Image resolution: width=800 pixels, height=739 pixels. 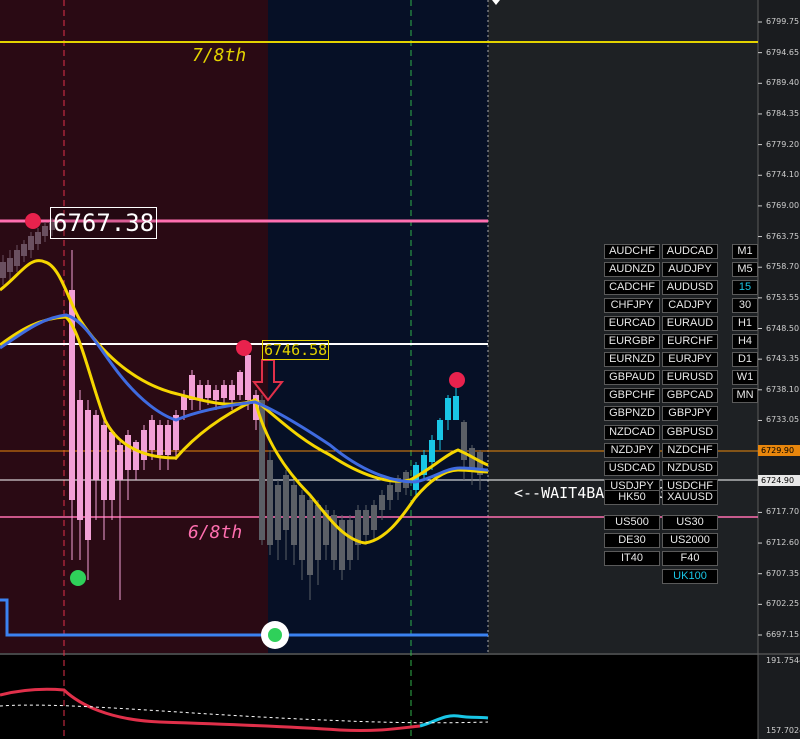 I want to click on symbol-button-cadjpy: CADJPY, so click(x=690, y=306).